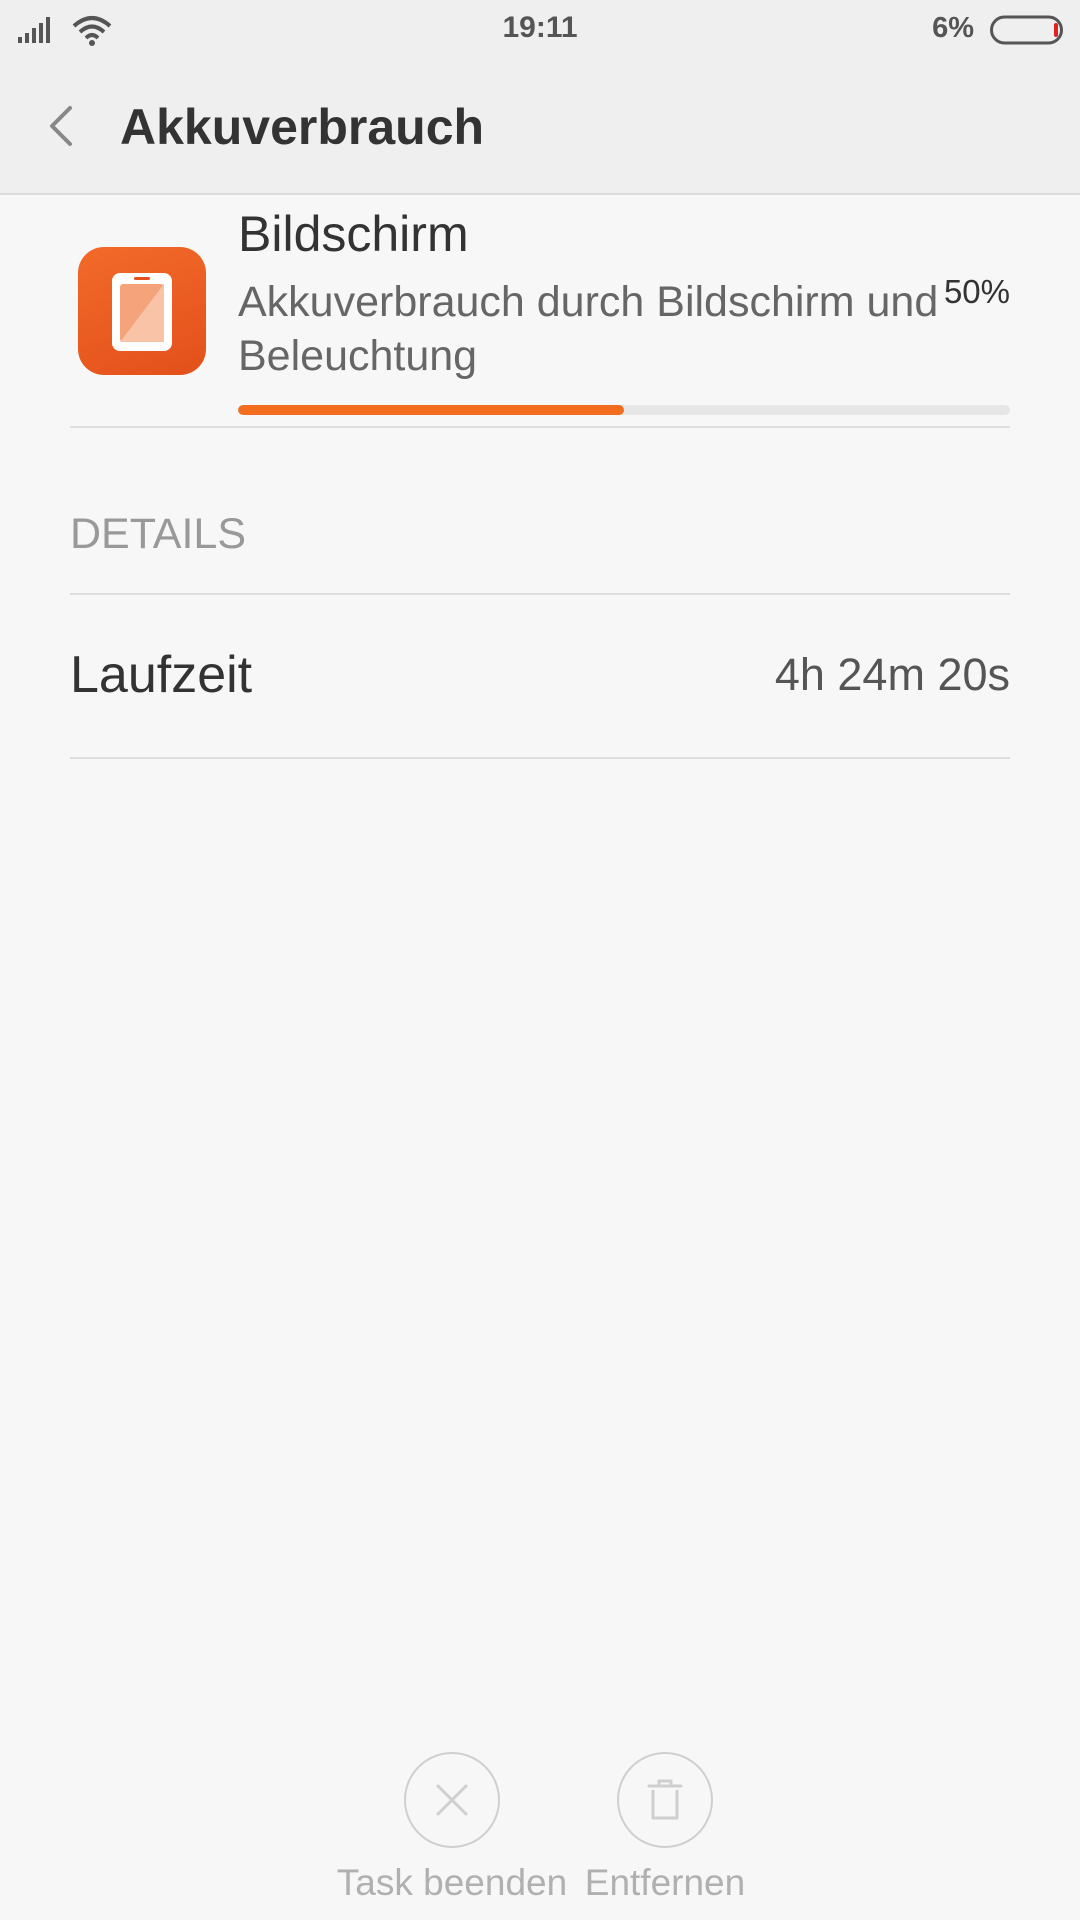 Image resolution: width=1080 pixels, height=1920 pixels. I want to click on task-beenden-button: Task beenden, so click(452, 1832).